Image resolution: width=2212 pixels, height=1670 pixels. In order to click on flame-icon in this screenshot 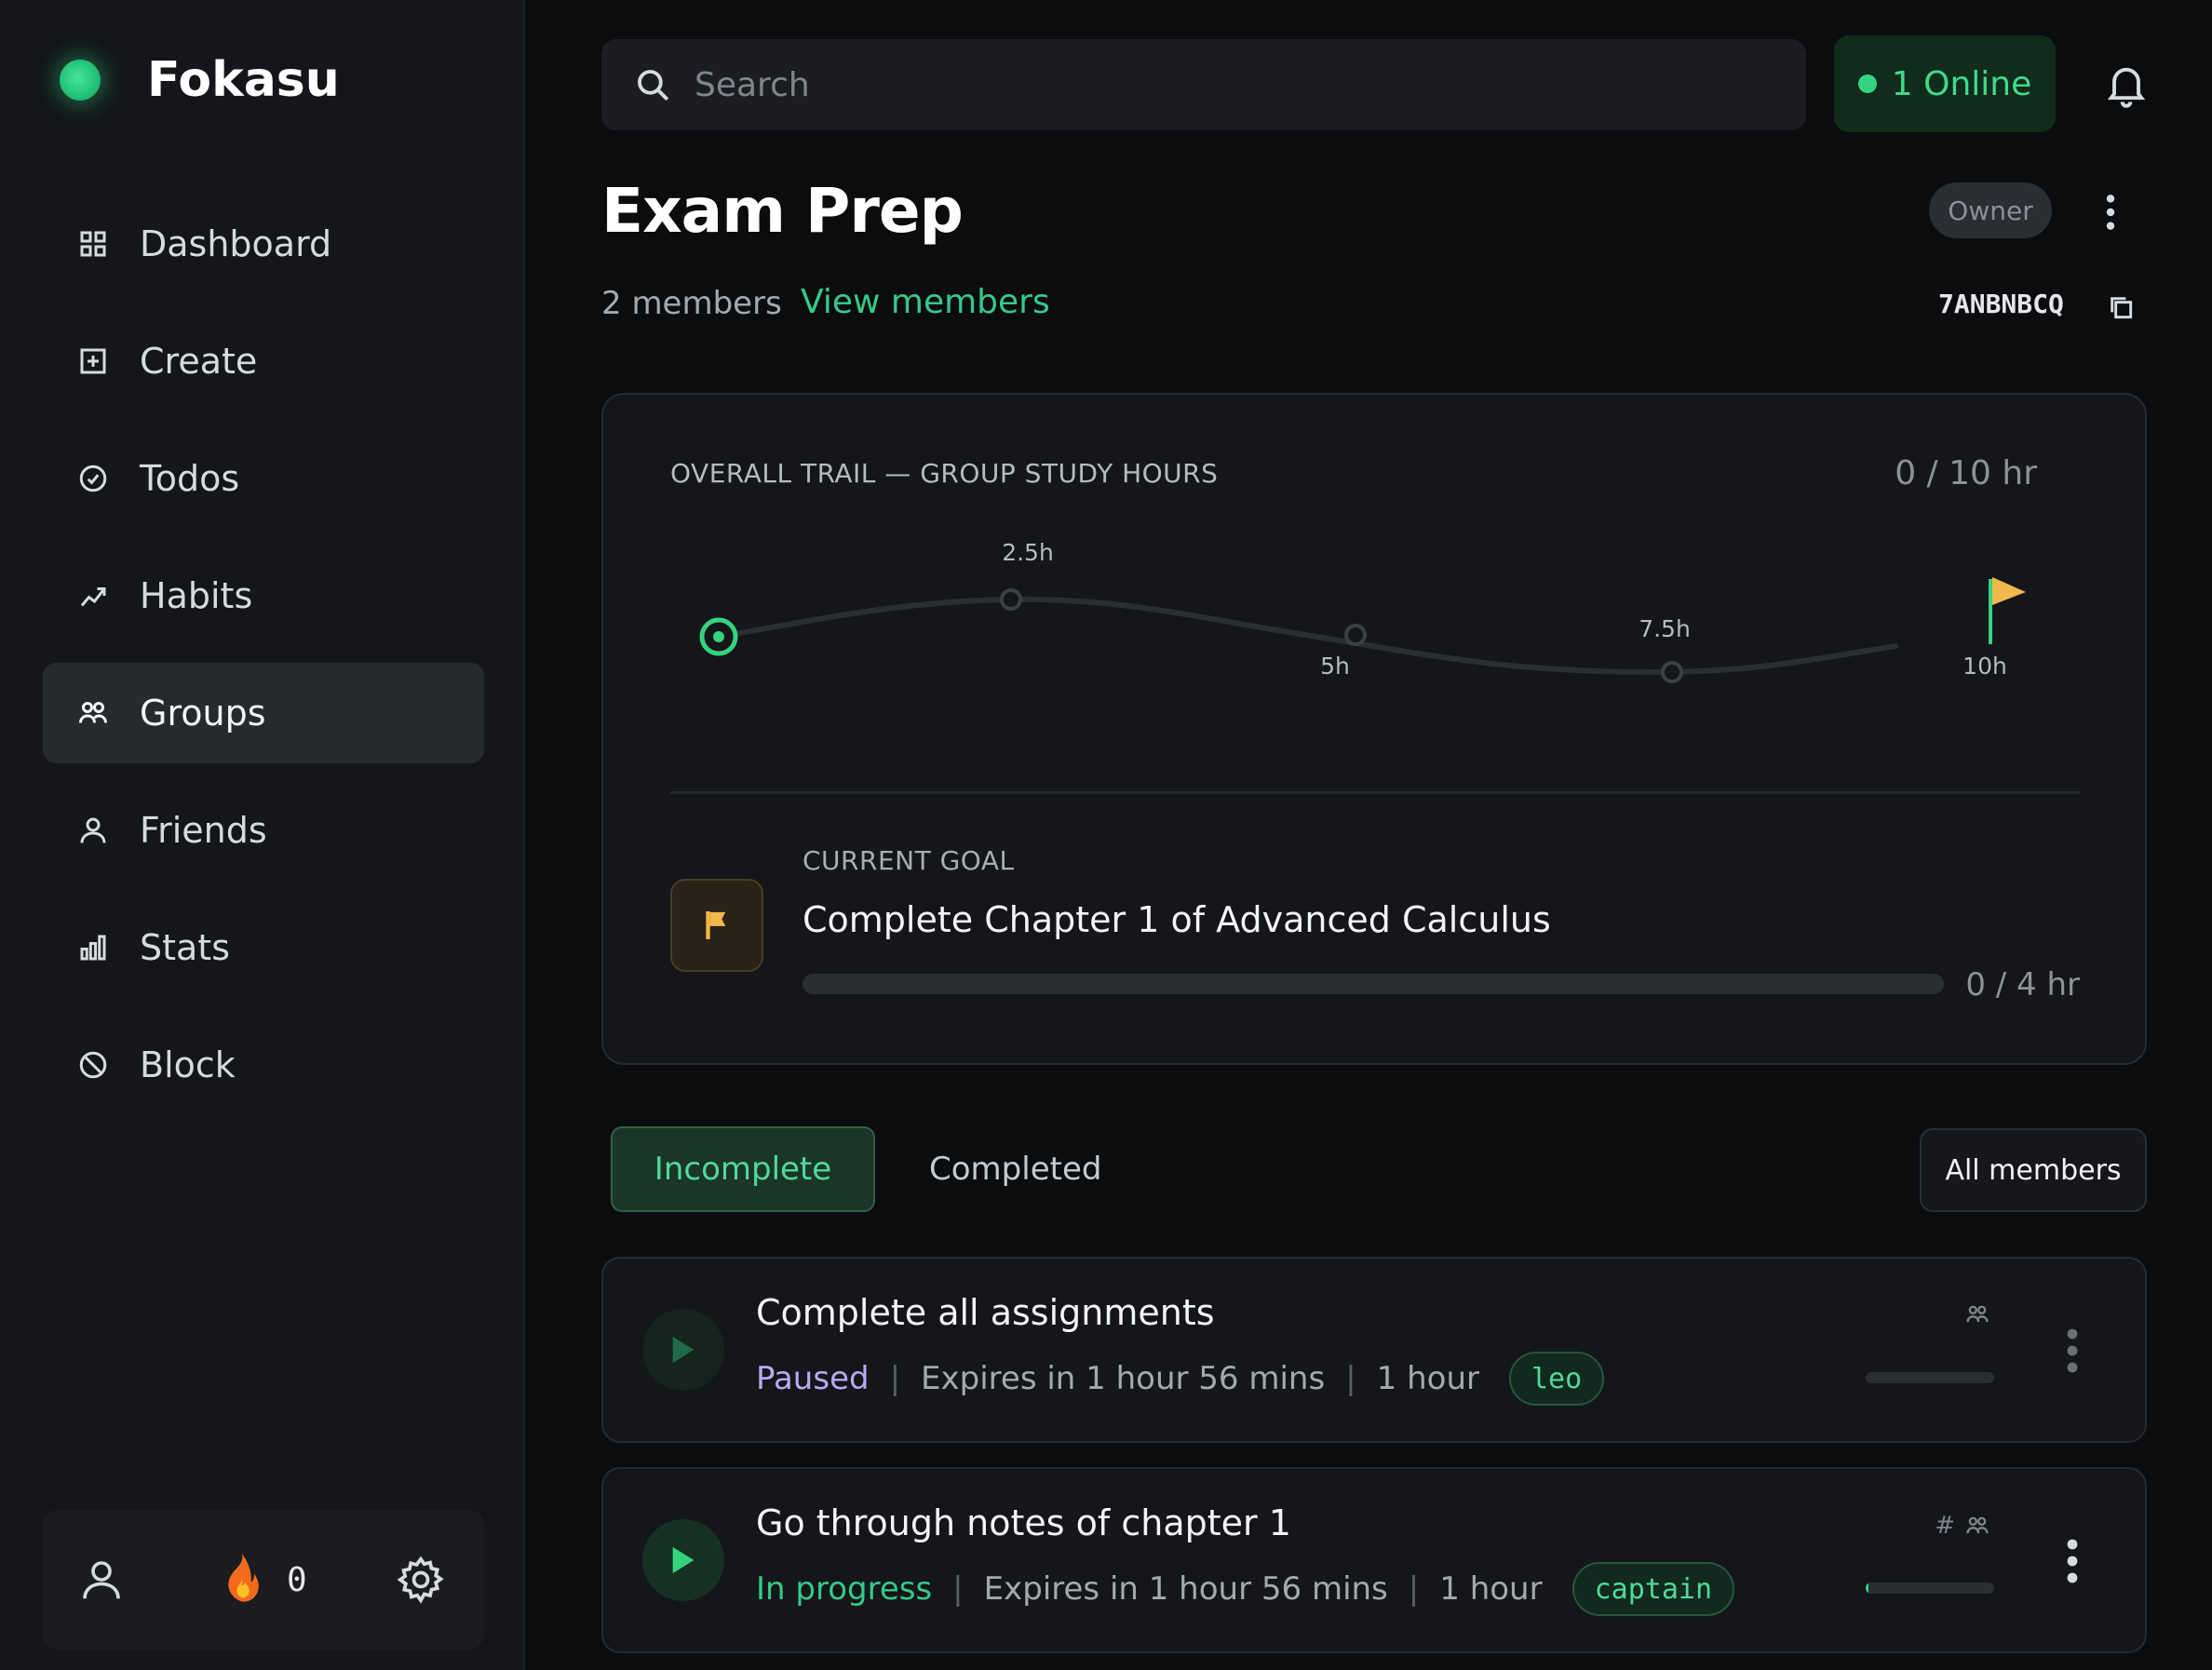, I will do `click(243, 1578)`.